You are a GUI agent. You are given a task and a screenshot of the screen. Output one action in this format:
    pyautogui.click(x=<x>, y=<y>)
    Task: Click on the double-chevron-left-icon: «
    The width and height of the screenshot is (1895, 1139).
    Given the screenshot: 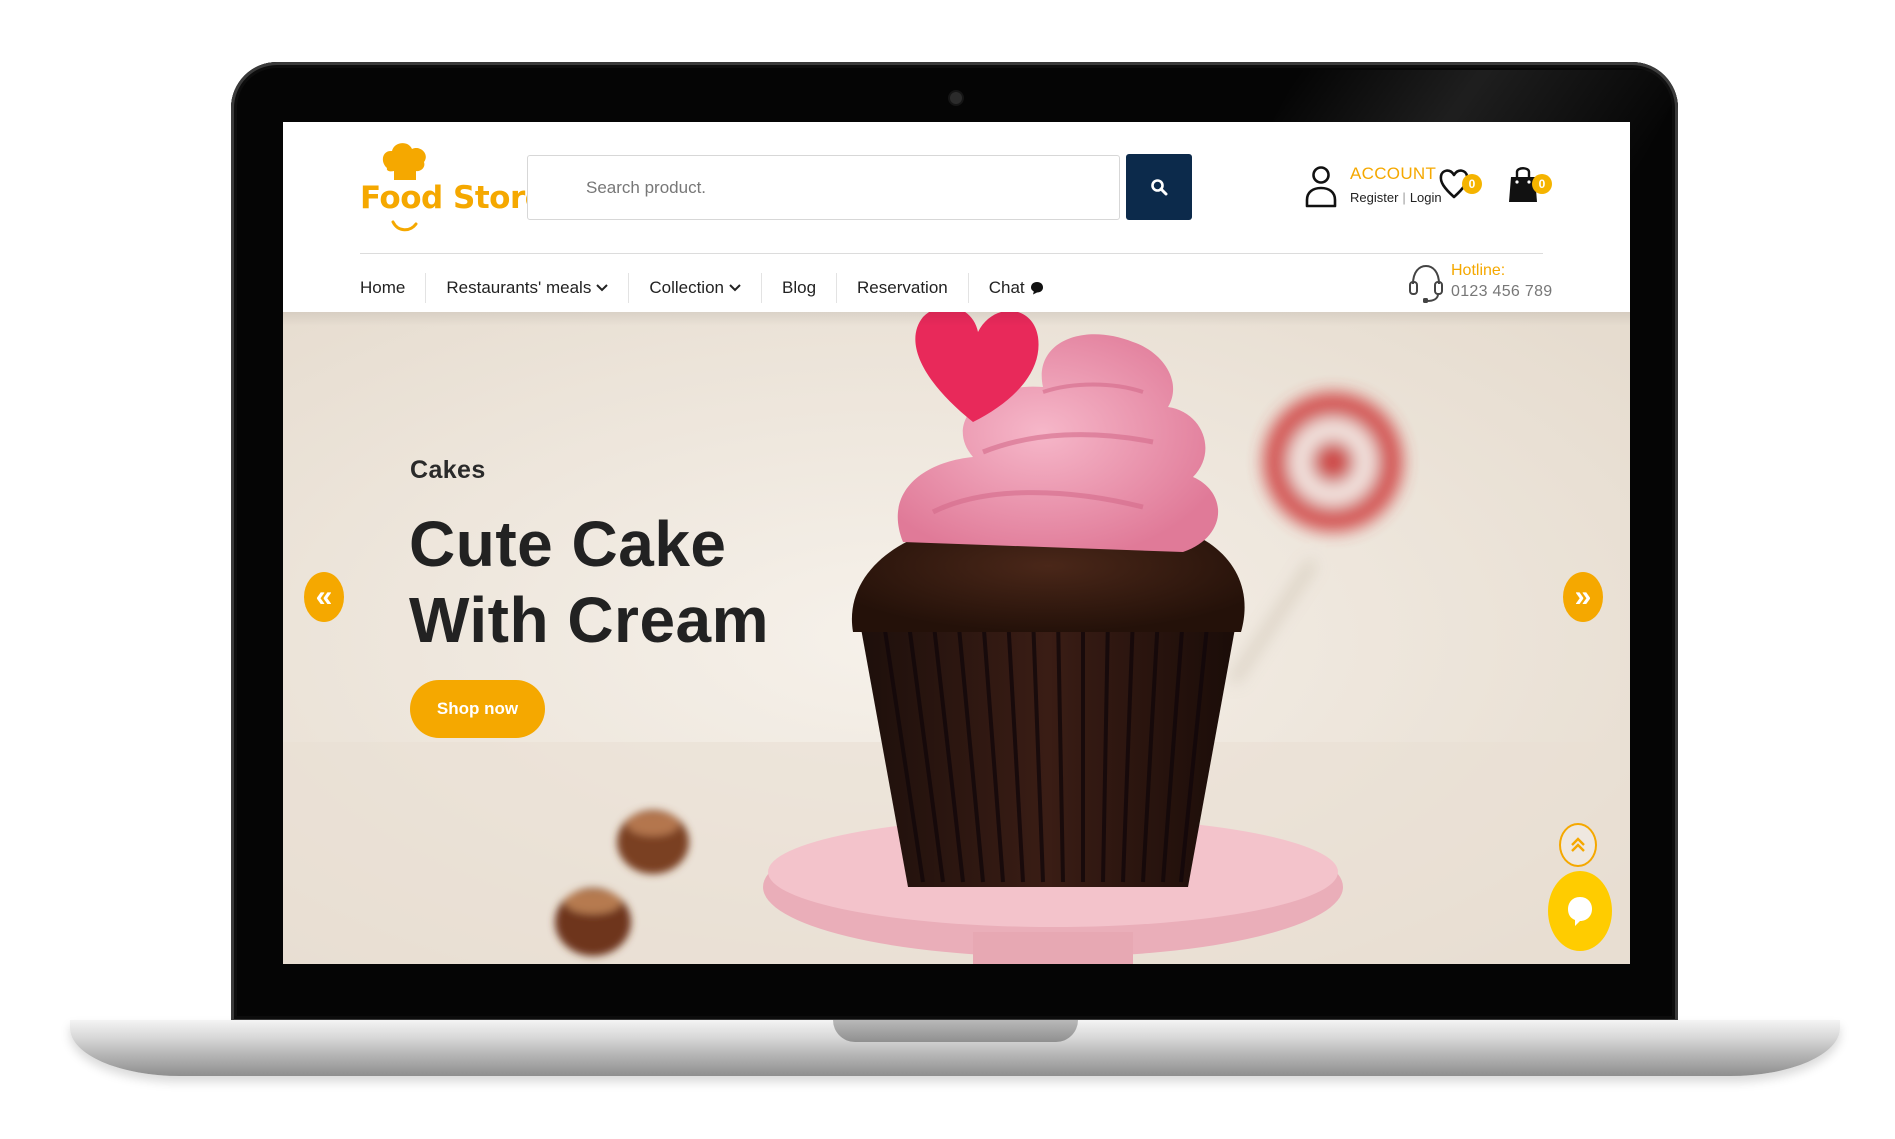 What is the action you would take?
    pyautogui.click(x=324, y=596)
    